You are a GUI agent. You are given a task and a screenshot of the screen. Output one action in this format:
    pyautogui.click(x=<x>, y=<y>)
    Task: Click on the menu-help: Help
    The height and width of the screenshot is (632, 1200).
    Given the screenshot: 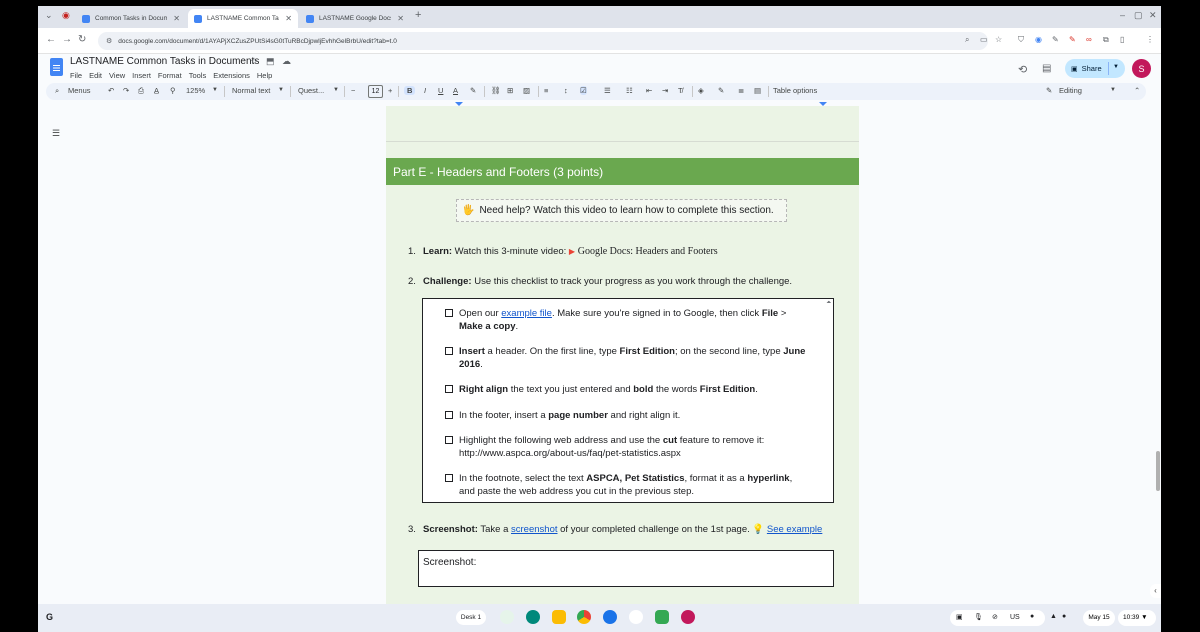 What is the action you would take?
    pyautogui.click(x=264, y=75)
    